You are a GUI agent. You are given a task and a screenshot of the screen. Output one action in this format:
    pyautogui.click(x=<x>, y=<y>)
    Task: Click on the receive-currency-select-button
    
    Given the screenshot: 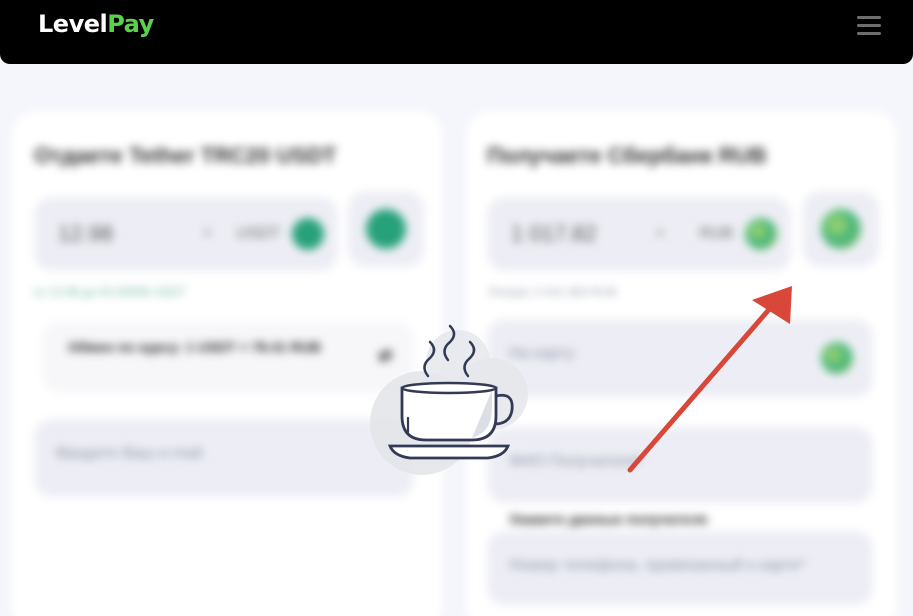 What is the action you would take?
    pyautogui.click(x=841, y=229)
    